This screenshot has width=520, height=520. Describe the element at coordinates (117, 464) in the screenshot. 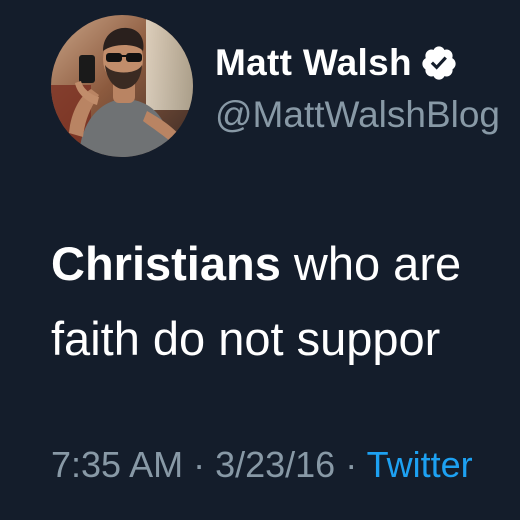

I see `tweet-time: 7:35 AM` at that location.